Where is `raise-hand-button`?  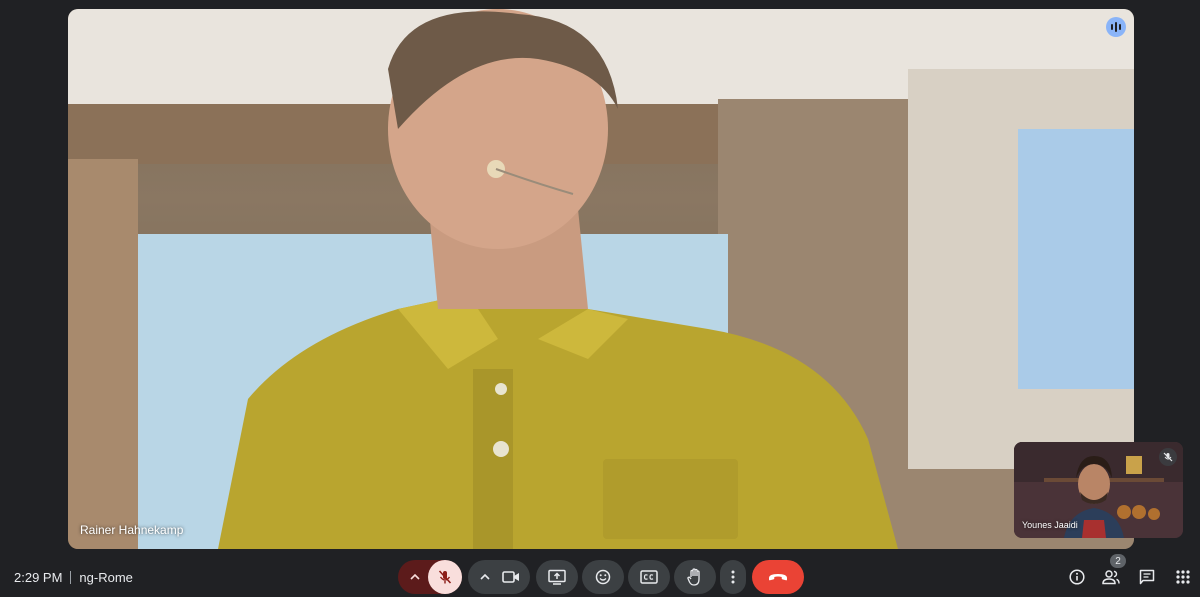
raise-hand-button is located at coordinates (695, 577).